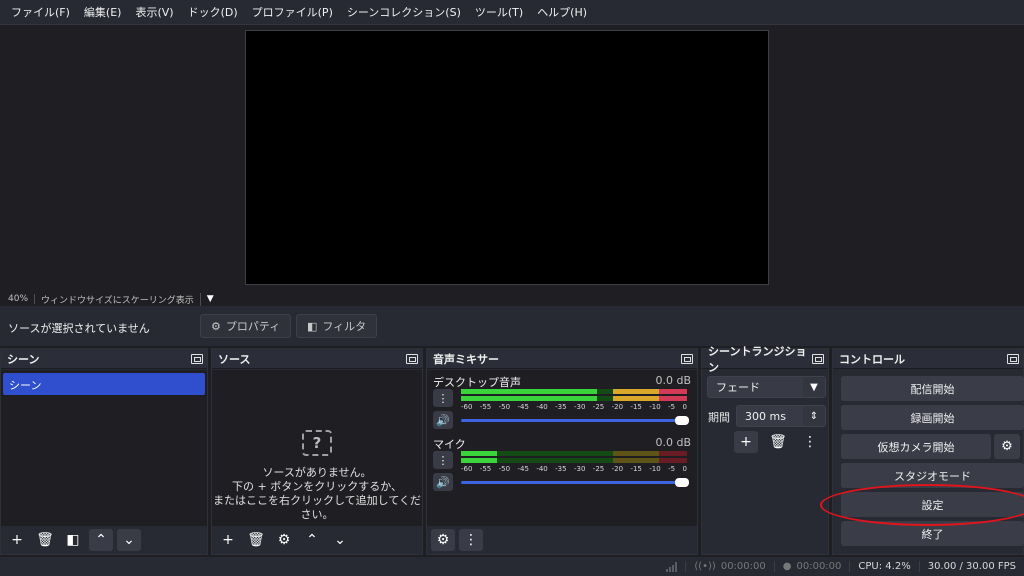 The image size is (1024, 576). I want to click on controls-dock-title: コントロール, so click(872, 359).